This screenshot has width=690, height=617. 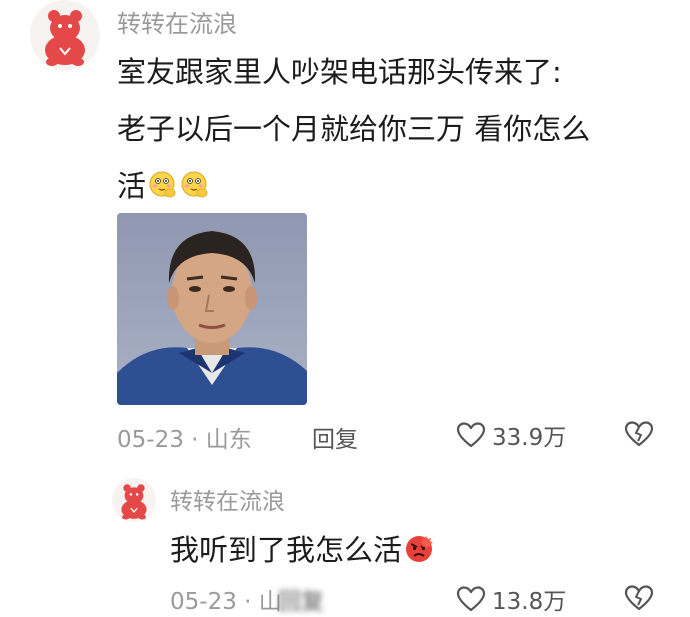 I want to click on comment-image, so click(x=212, y=309).